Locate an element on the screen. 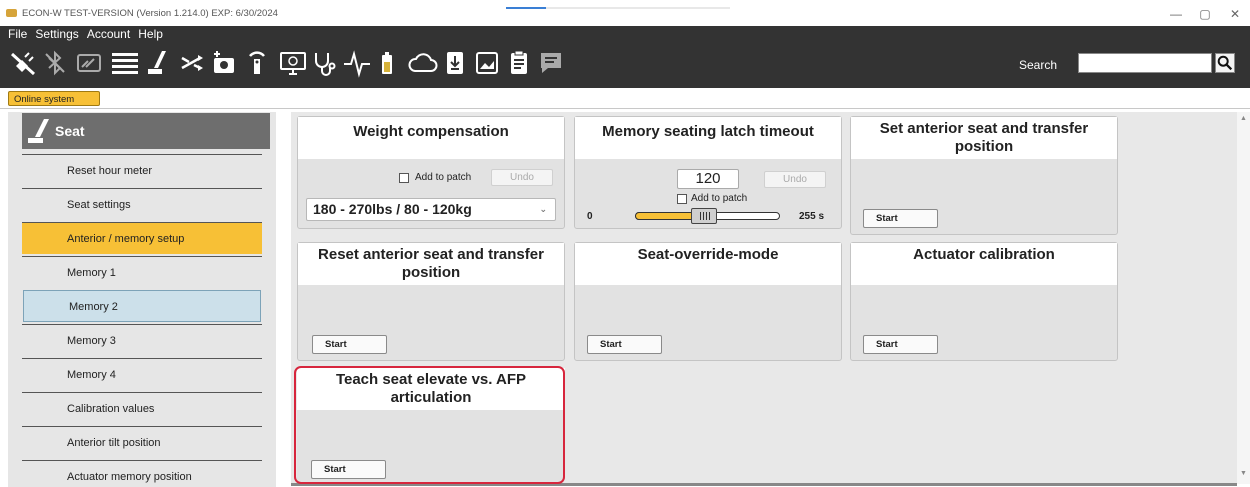 The width and height of the screenshot is (1250, 487). sidebar-item-anterior-tilt-position: Anterior tilt position is located at coordinates (142, 442).